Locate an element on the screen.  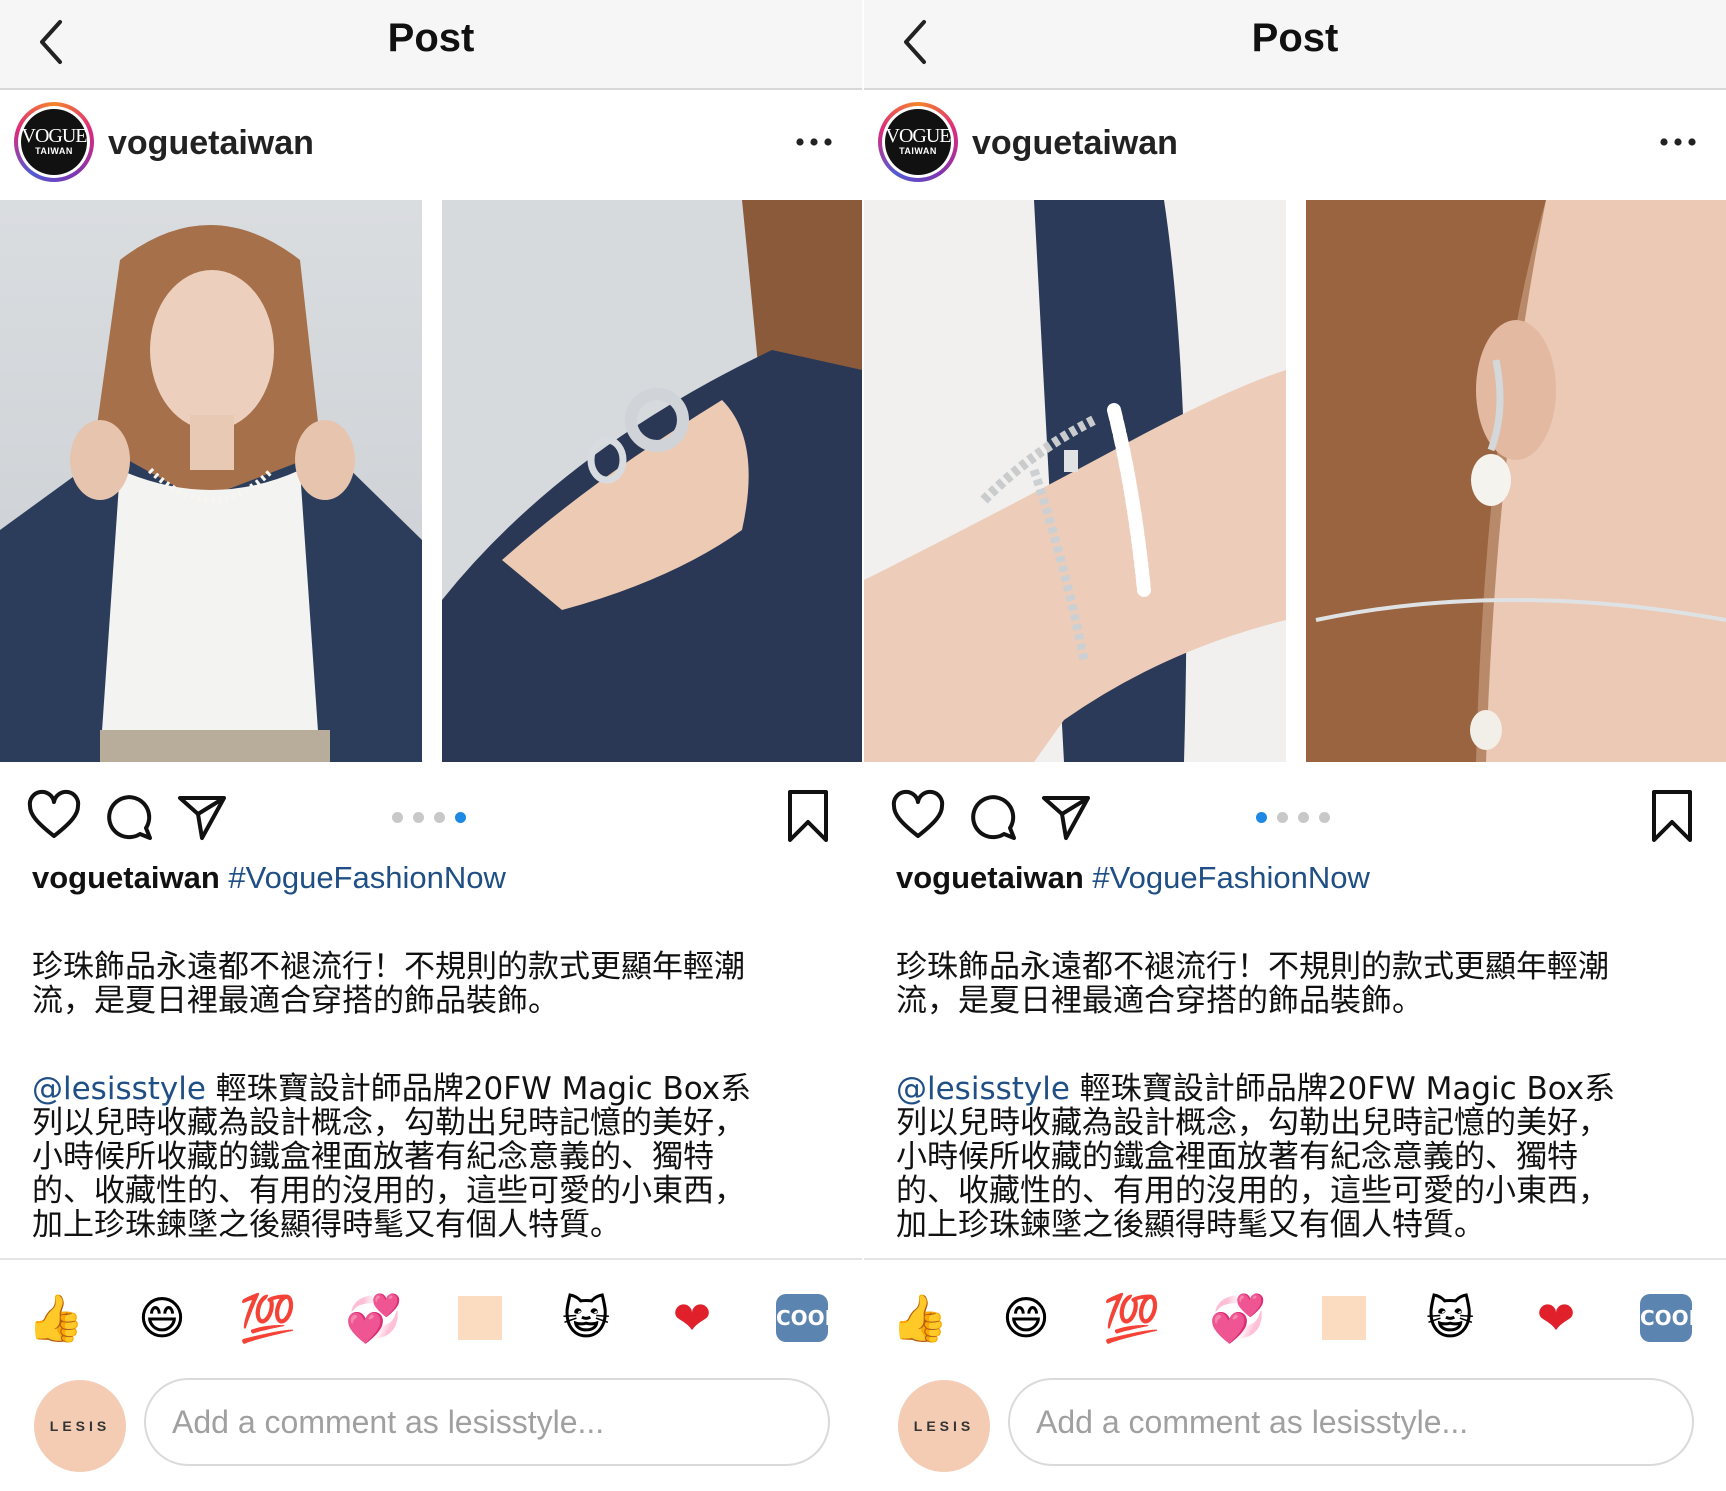
hand-rings-photo is located at coordinates (652, 481).